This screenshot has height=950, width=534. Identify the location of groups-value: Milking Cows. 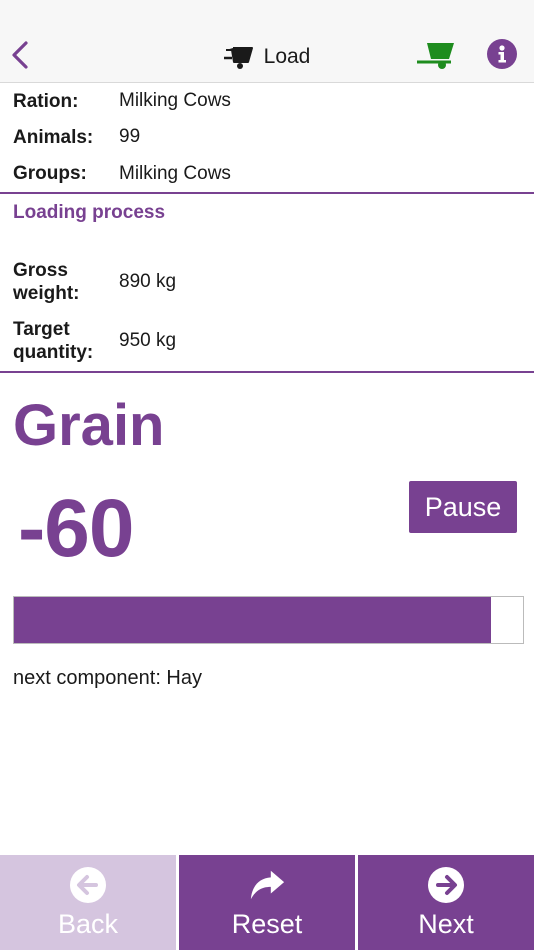
(175, 173).